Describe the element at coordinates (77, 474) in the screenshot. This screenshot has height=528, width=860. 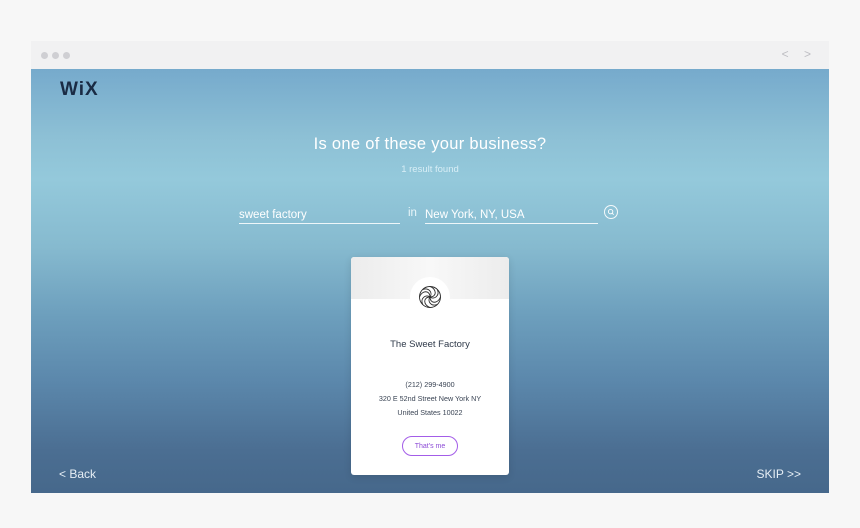
I see `back-button: < Back` at that location.